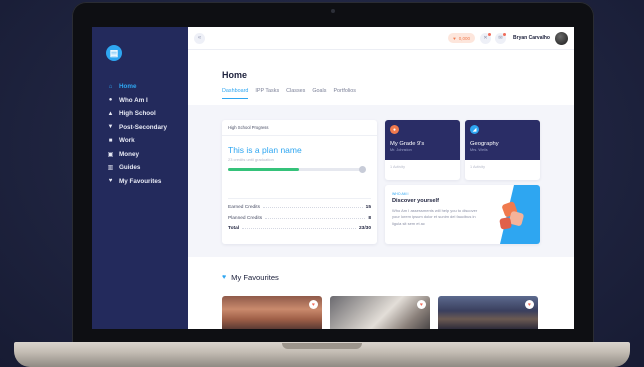 This screenshot has height=367, width=644. What do you see at coordinates (344, 93) in the screenshot?
I see `tab-portfolios: Portfolios` at bounding box center [344, 93].